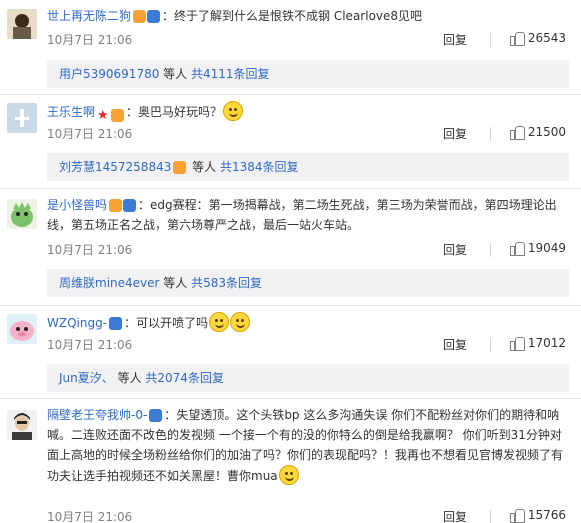 This screenshot has width=581, height=523. Describe the element at coordinates (89, 16) in the screenshot. I see `comment-author: 世上再无陈二狗` at that location.